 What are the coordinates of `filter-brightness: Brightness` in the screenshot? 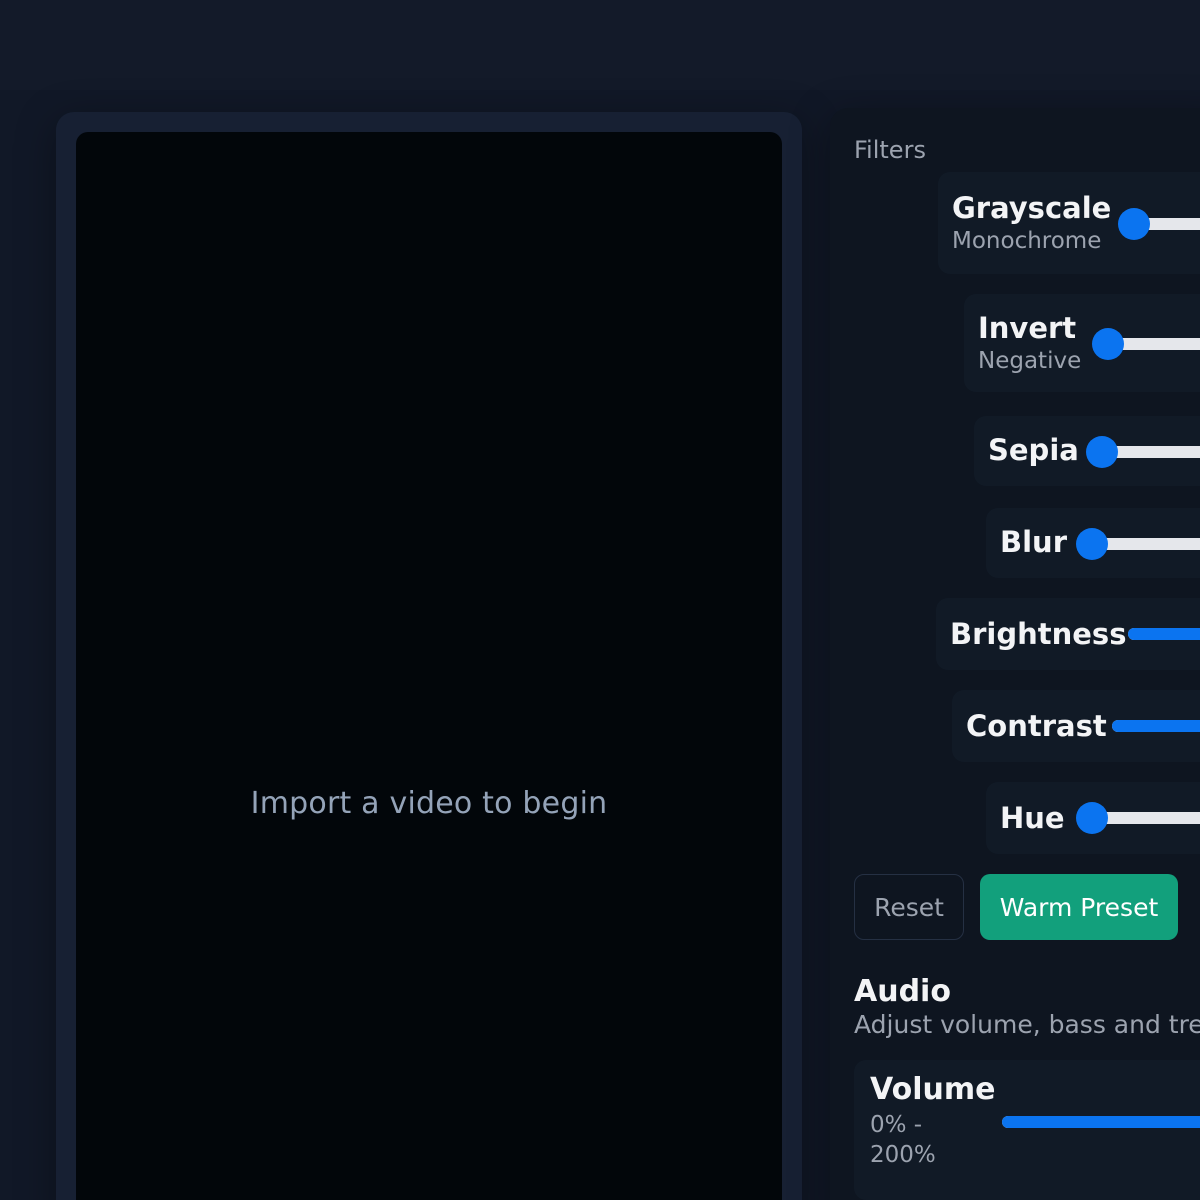 It's located at (1068, 634).